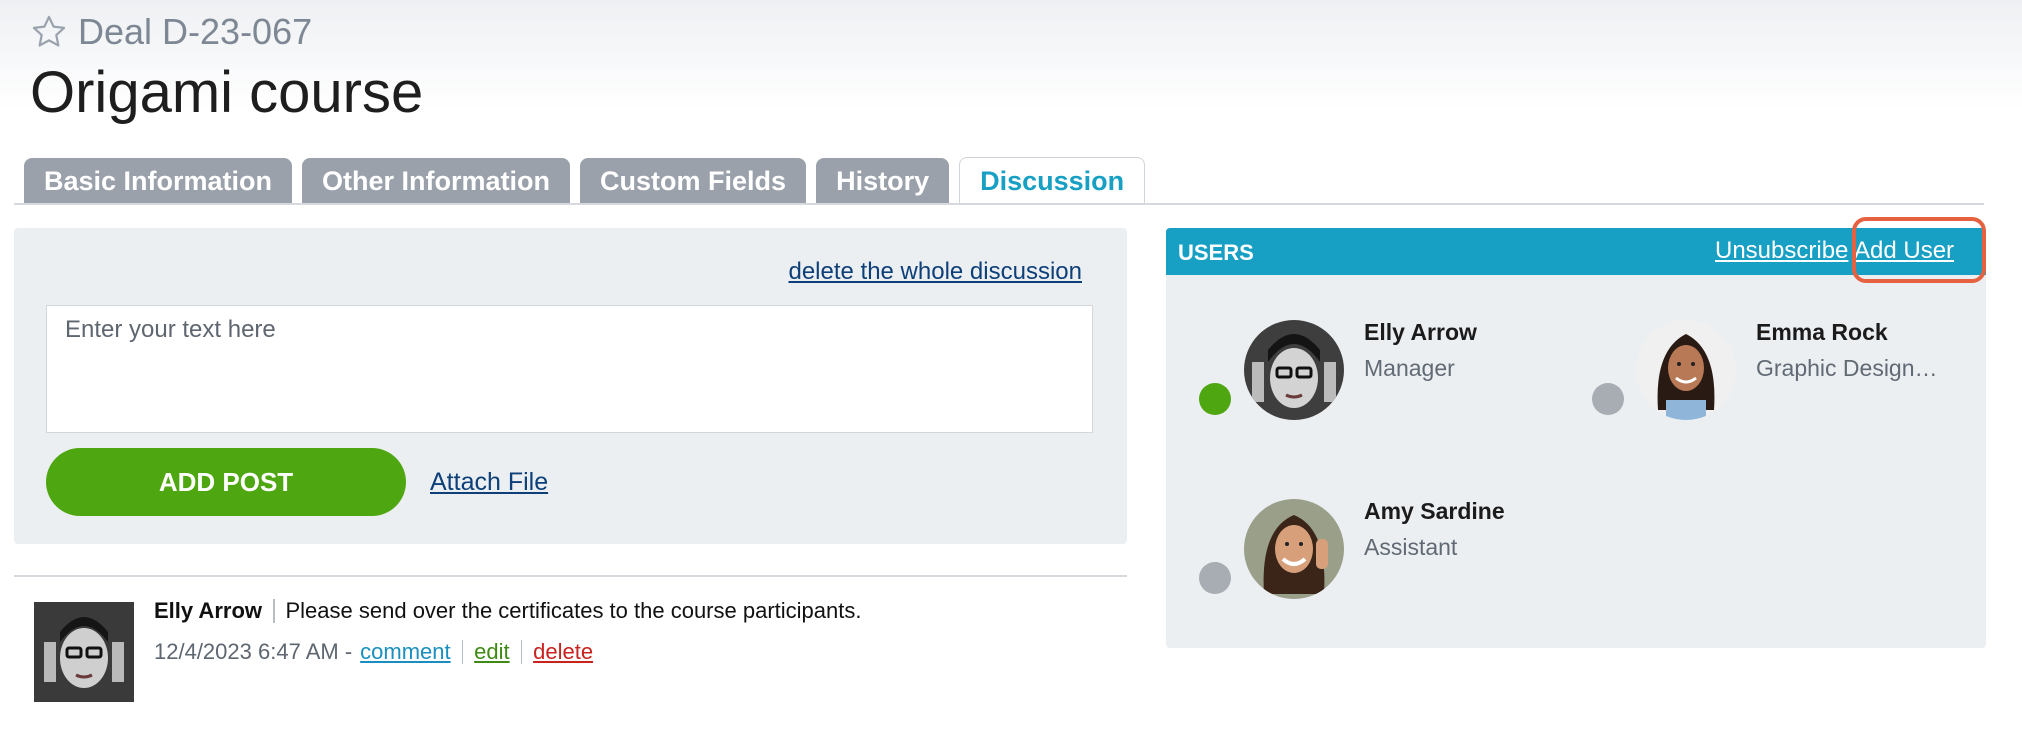 The height and width of the screenshot is (738, 2022). Describe the element at coordinates (1052, 180) in the screenshot. I see `tab-discussion: Discussion` at that location.